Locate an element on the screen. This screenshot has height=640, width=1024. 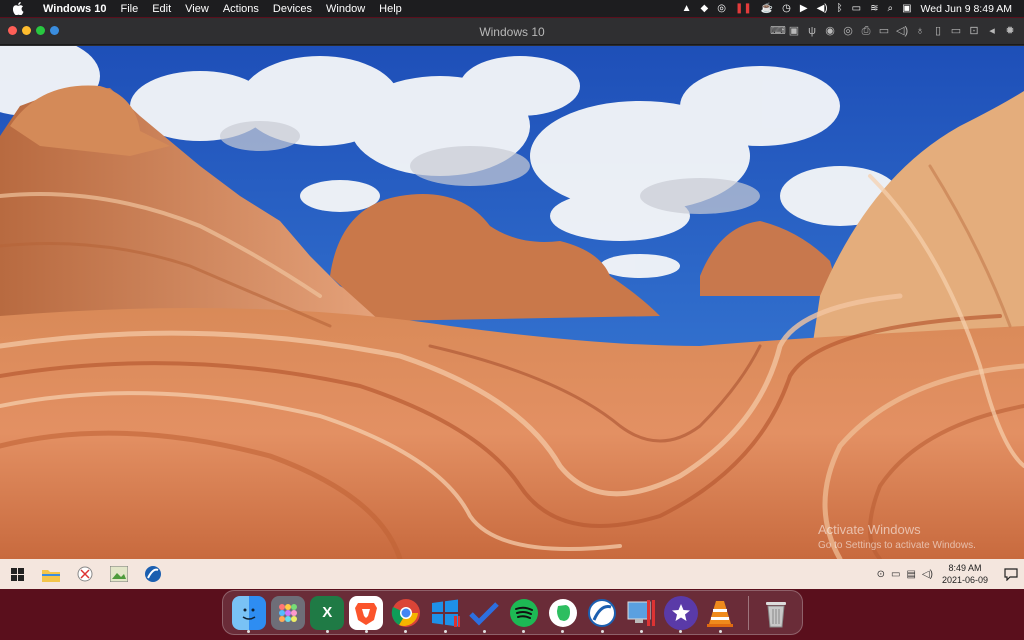
parallels-icon: ❚❚ is located at coordinates (743, 8).